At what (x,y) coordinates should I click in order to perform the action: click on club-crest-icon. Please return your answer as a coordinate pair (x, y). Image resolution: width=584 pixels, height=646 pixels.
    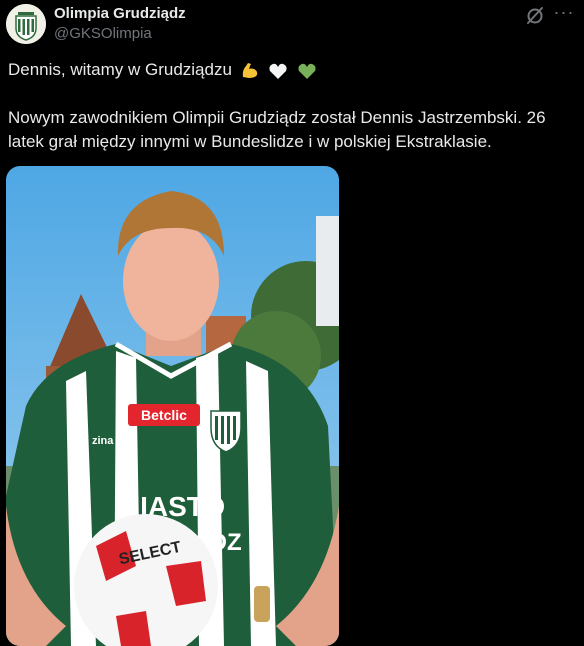
    Looking at the image, I should click on (26, 24).